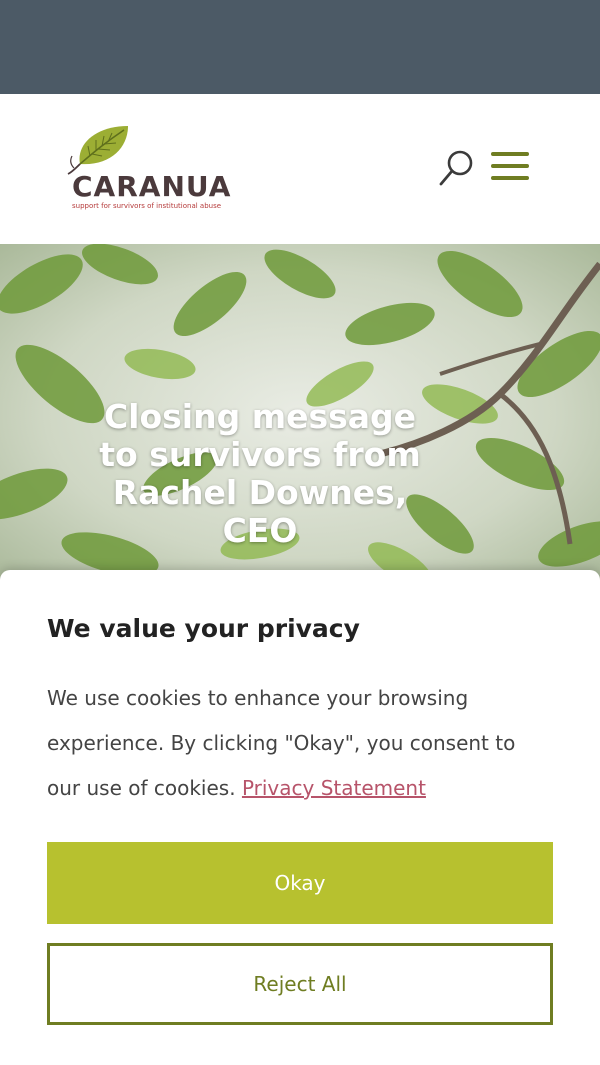 Image resolution: width=600 pixels, height=1065 pixels. What do you see at coordinates (152, 186) in the screenshot?
I see `logo-wordmark: CARANUA` at bounding box center [152, 186].